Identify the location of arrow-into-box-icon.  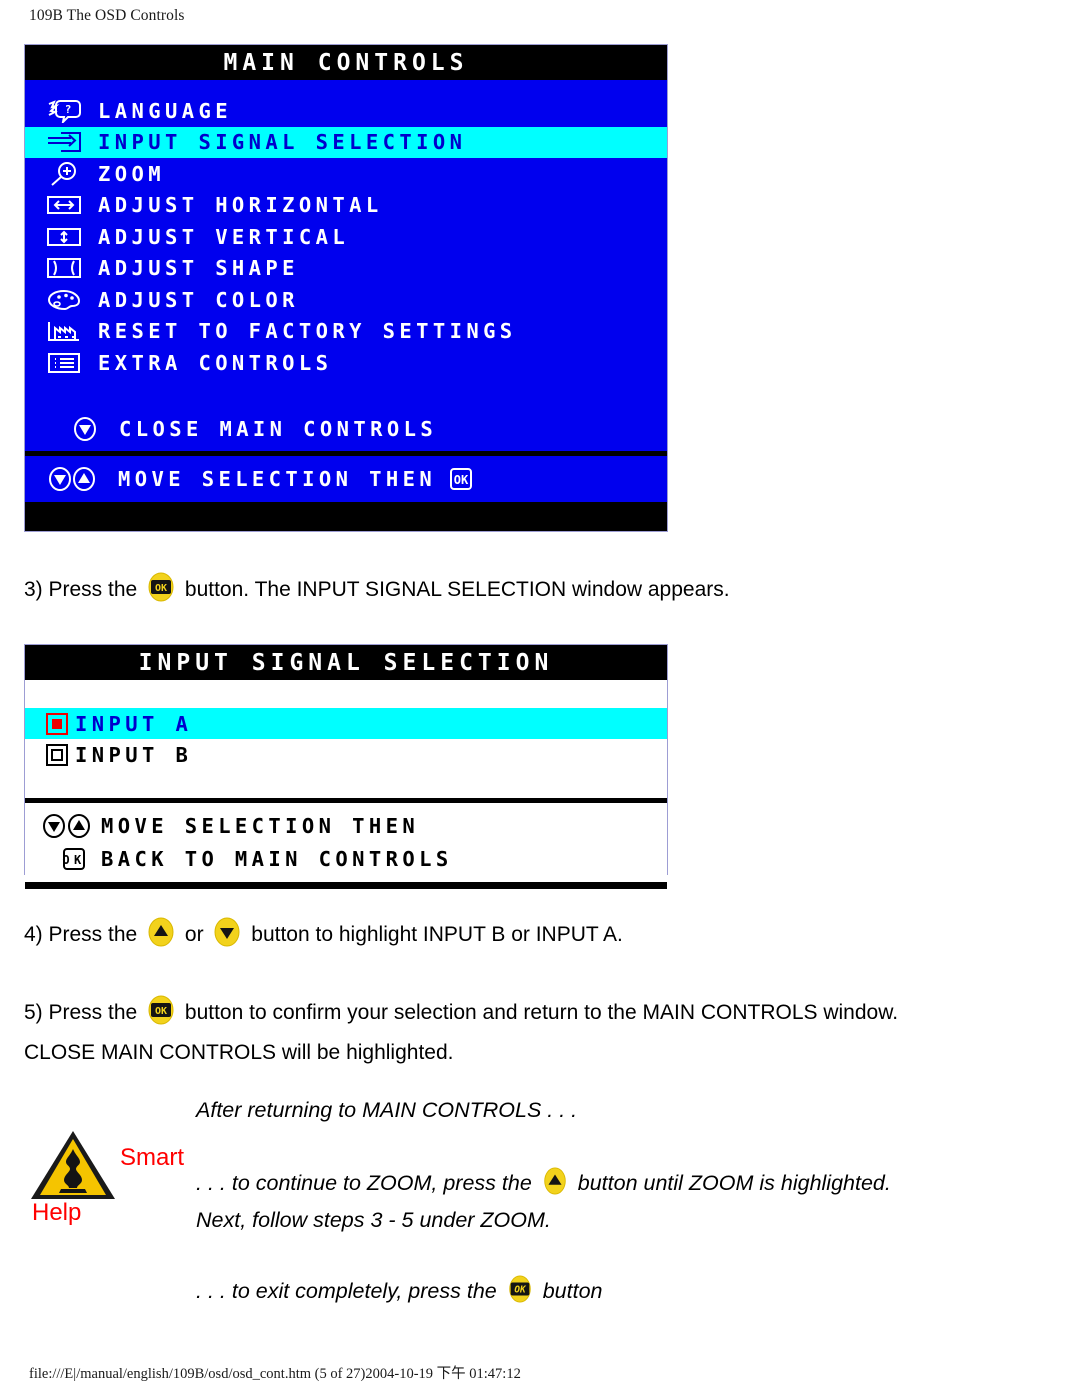
(64, 142).